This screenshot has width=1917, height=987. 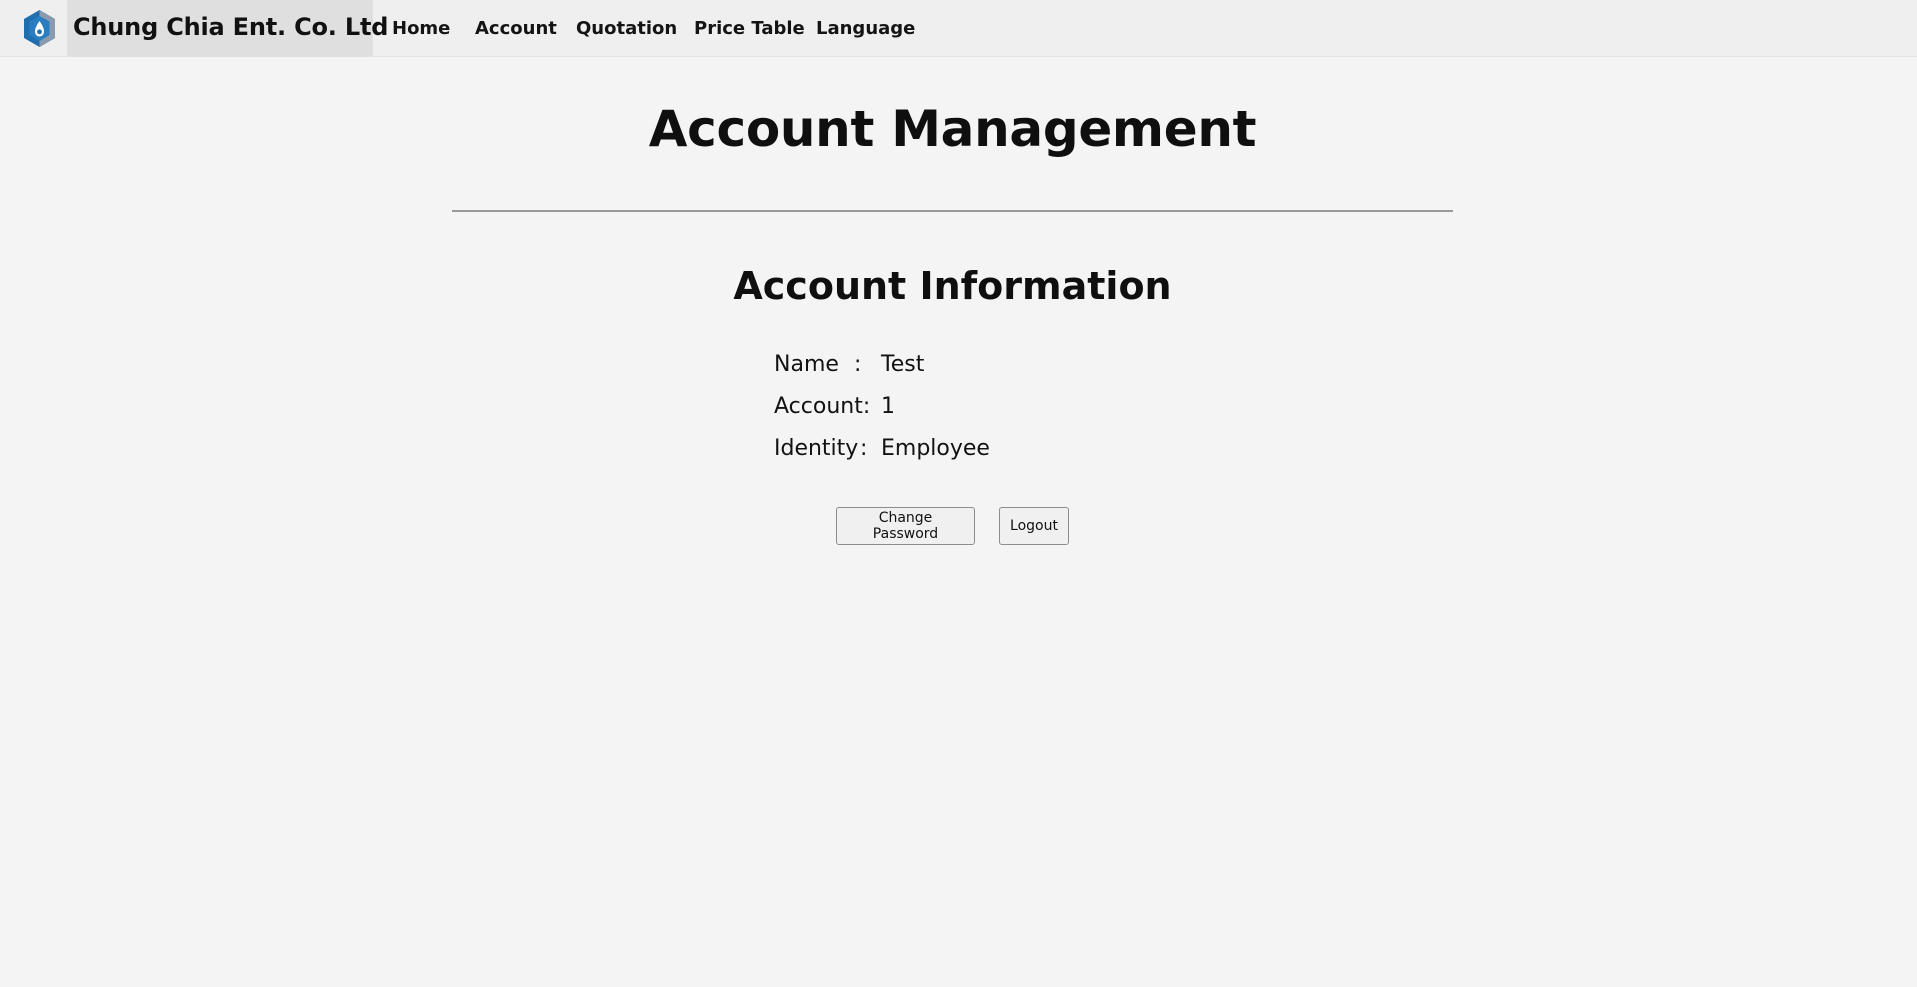 I want to click on brand-name: Chung Chia Ent. Co. Ltd, so click(x=230, y=27).